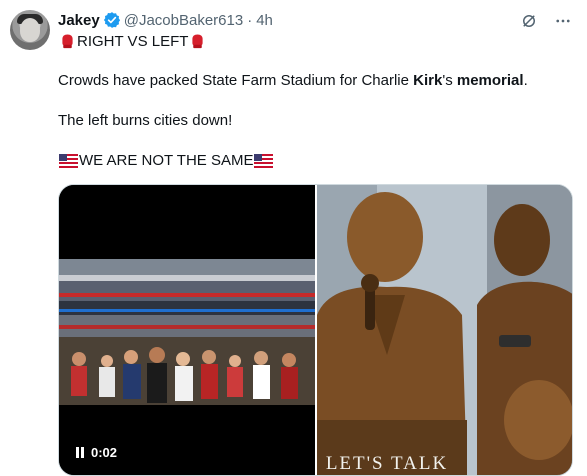 The width and height of the screenshot is (587, 476). I want to click on grok-icon, so click(529, 21).